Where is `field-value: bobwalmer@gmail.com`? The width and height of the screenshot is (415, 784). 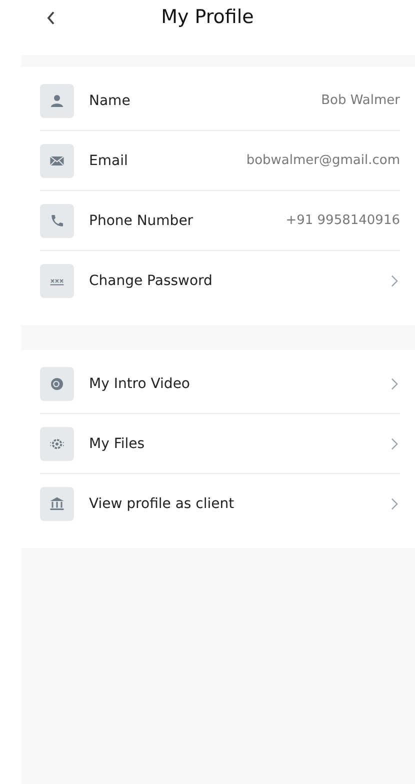 field-value: bobwalmer@gmail.com is located at coordinates (323, 160).